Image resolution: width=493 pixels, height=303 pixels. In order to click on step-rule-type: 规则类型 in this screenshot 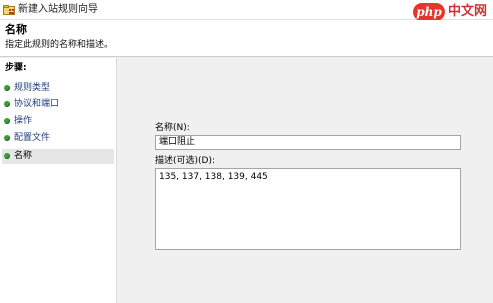, I will do `click(58, 88)`.